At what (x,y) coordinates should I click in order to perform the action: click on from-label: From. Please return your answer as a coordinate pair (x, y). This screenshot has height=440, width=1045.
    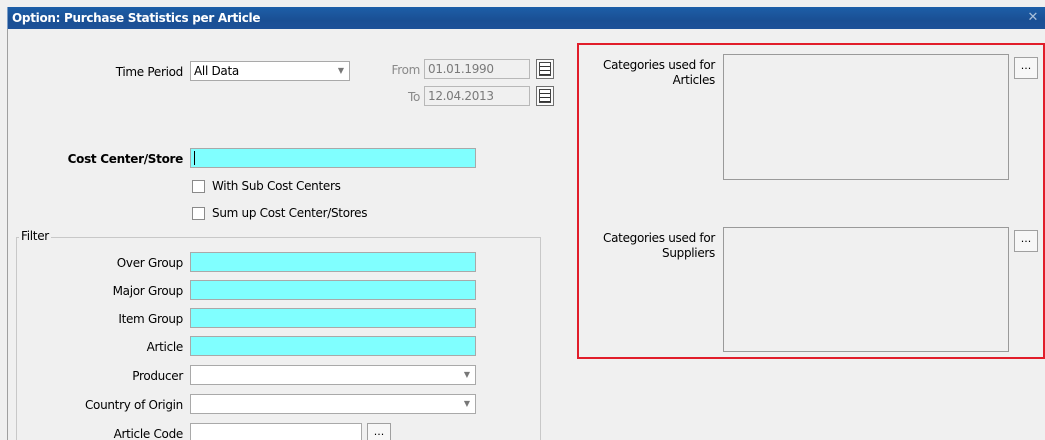
    Looking at the image, I should click on (405, 70).